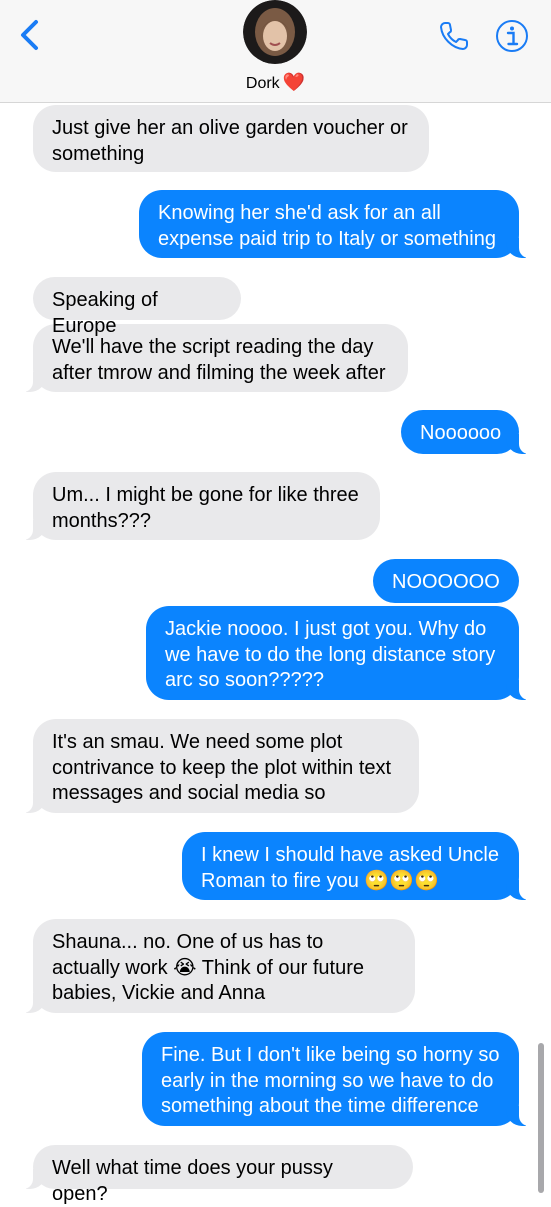  What do you see at coordinates (262, 83) in the screenshot?
I see `contact-name-text: Dork` at bounding box center [262, 83].